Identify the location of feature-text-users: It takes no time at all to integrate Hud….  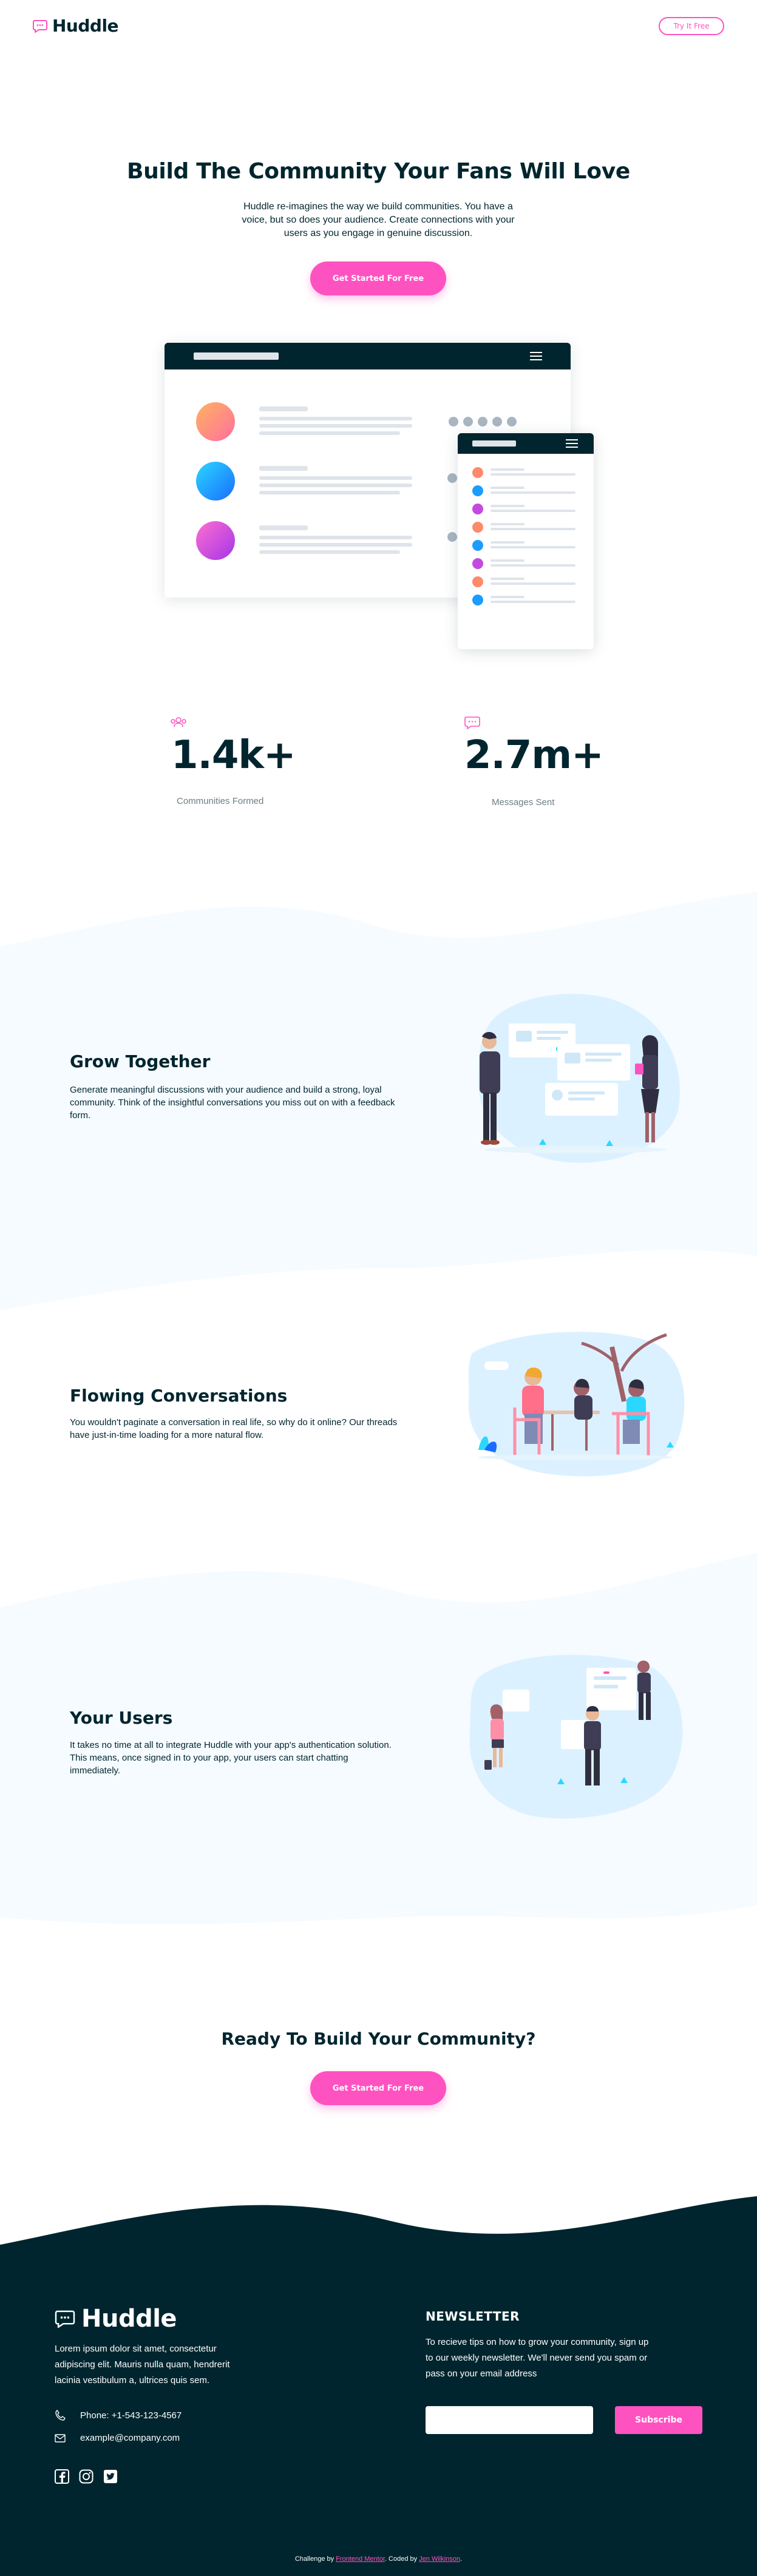
(231, 1758).